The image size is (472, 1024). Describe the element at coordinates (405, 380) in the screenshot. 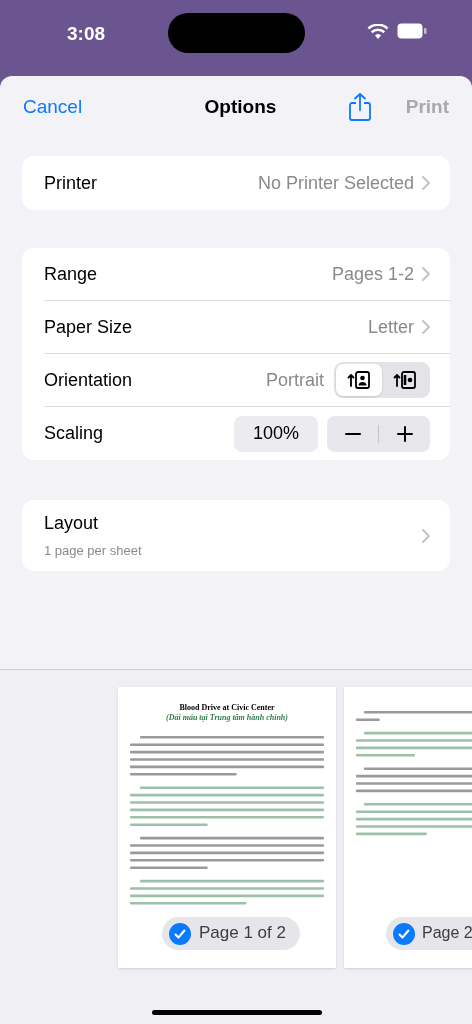

I see `landscape-icon` at that location.